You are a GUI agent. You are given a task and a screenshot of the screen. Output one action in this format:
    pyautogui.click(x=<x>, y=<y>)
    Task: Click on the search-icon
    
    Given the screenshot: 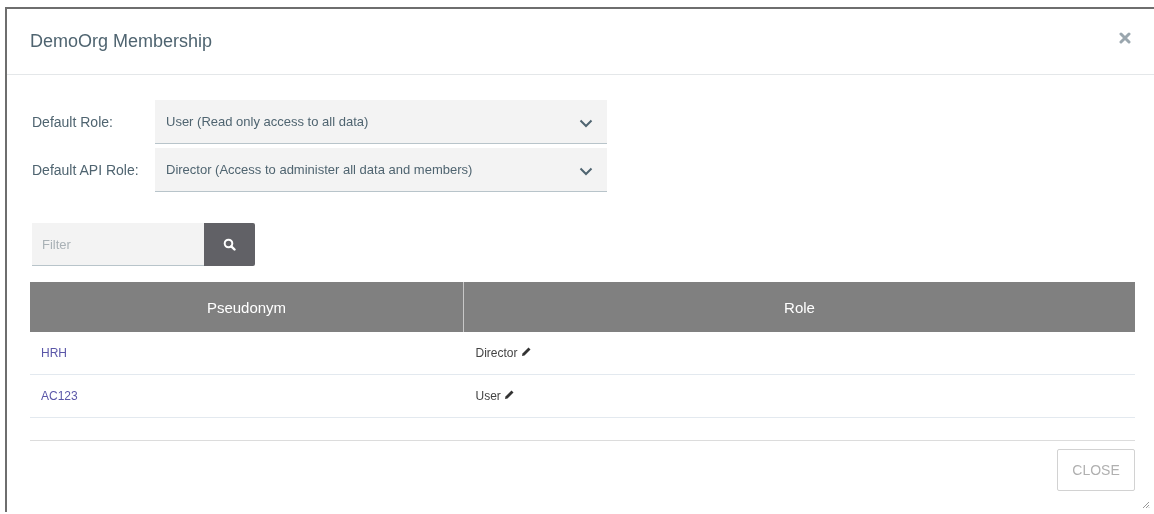 What is the action you would take?
    pyautogui.click(x=229, y=244)
    